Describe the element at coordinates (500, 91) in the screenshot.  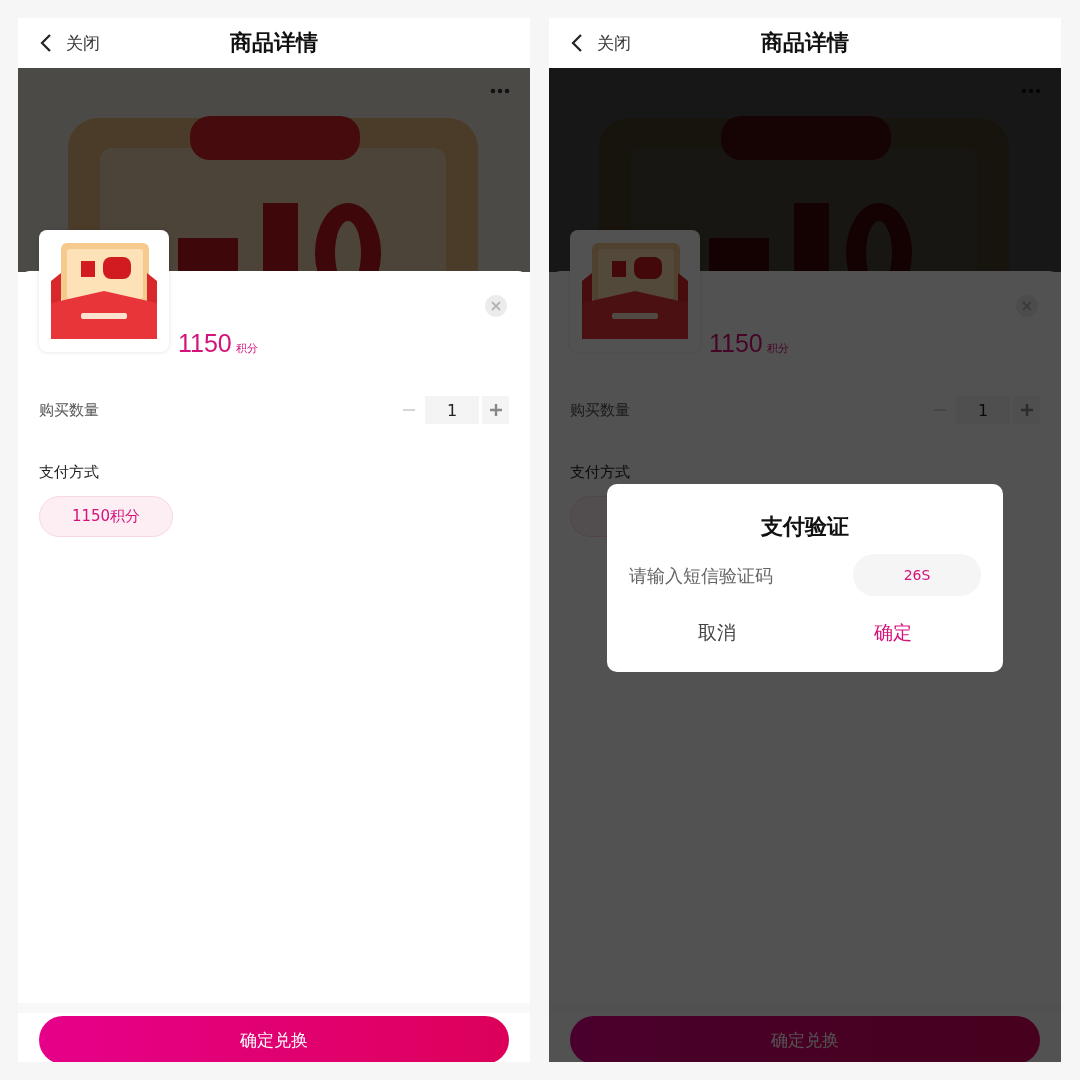
I see `more-icon` at that location.